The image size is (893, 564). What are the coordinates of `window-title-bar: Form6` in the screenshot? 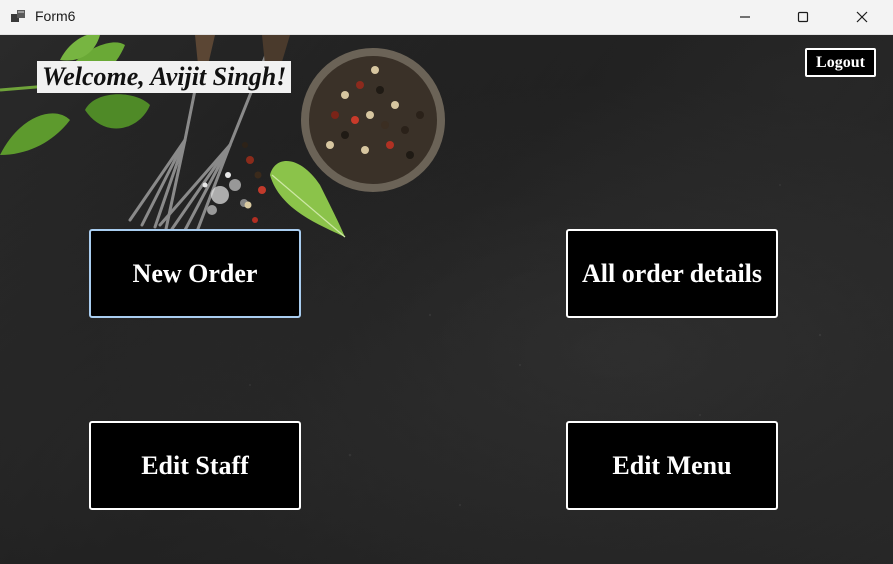 It's located at (446, 17).